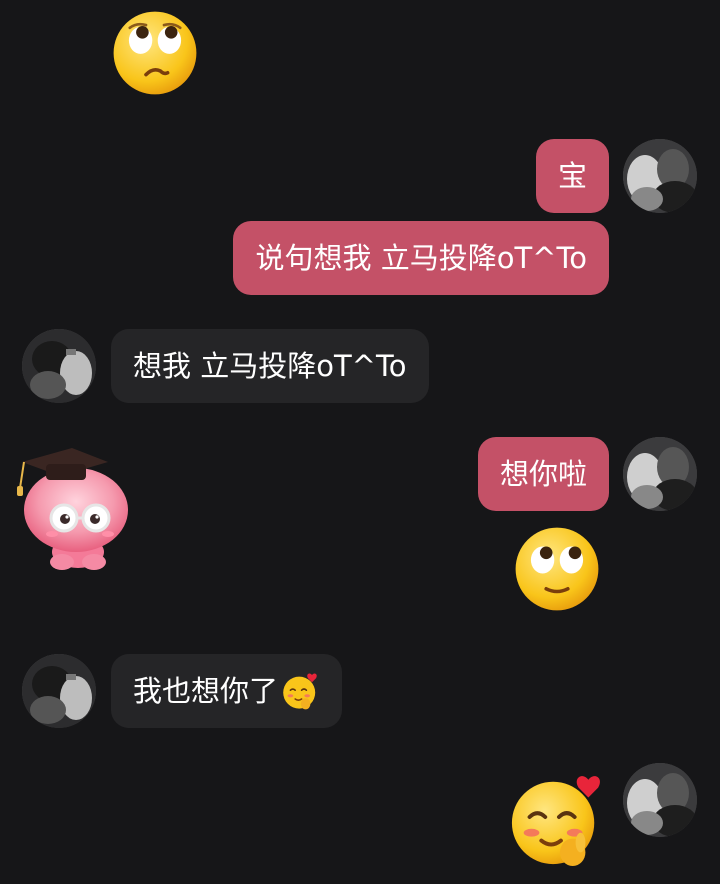 This screenshot has height=884, width=720. I want to click on graduation-mascot-sticker-icon, so click(72, 509).